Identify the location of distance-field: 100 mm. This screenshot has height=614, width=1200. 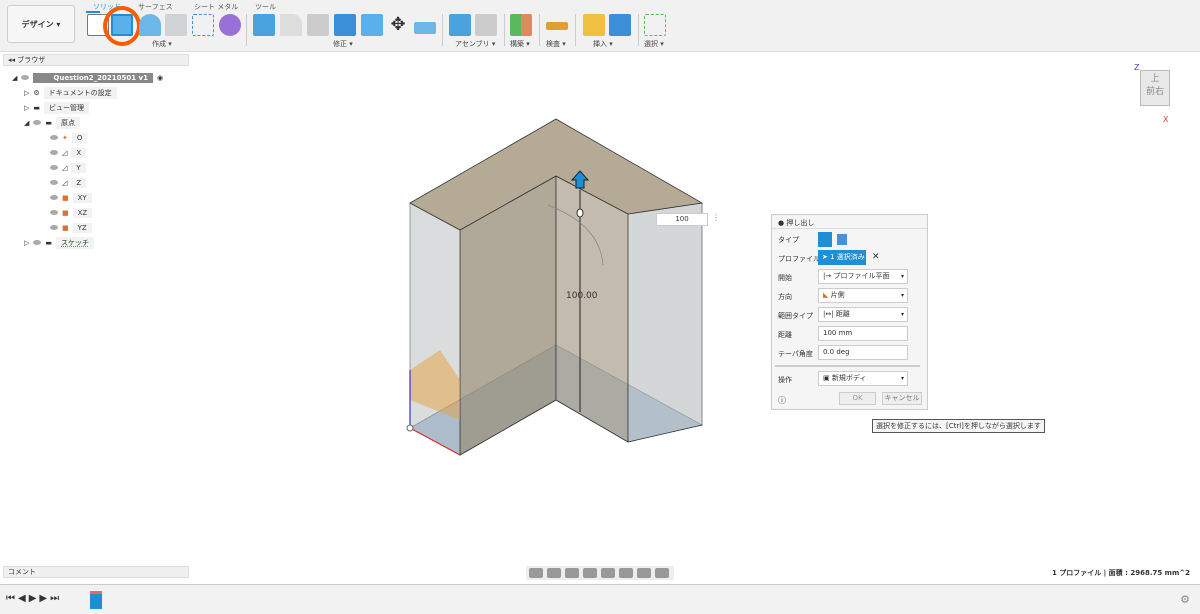
(863, 333).